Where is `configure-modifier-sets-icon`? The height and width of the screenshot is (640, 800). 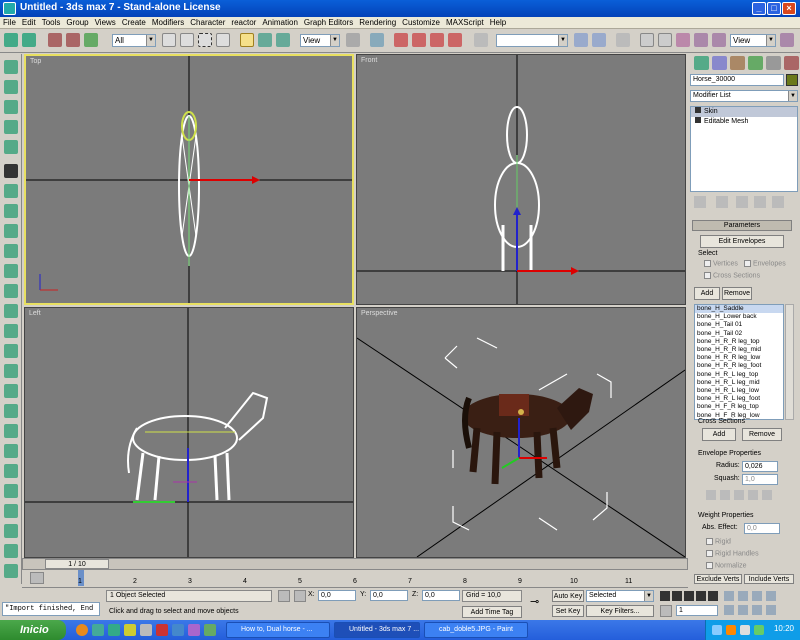 configure-modifier-sets-icon is located at coordinates (778, 202).